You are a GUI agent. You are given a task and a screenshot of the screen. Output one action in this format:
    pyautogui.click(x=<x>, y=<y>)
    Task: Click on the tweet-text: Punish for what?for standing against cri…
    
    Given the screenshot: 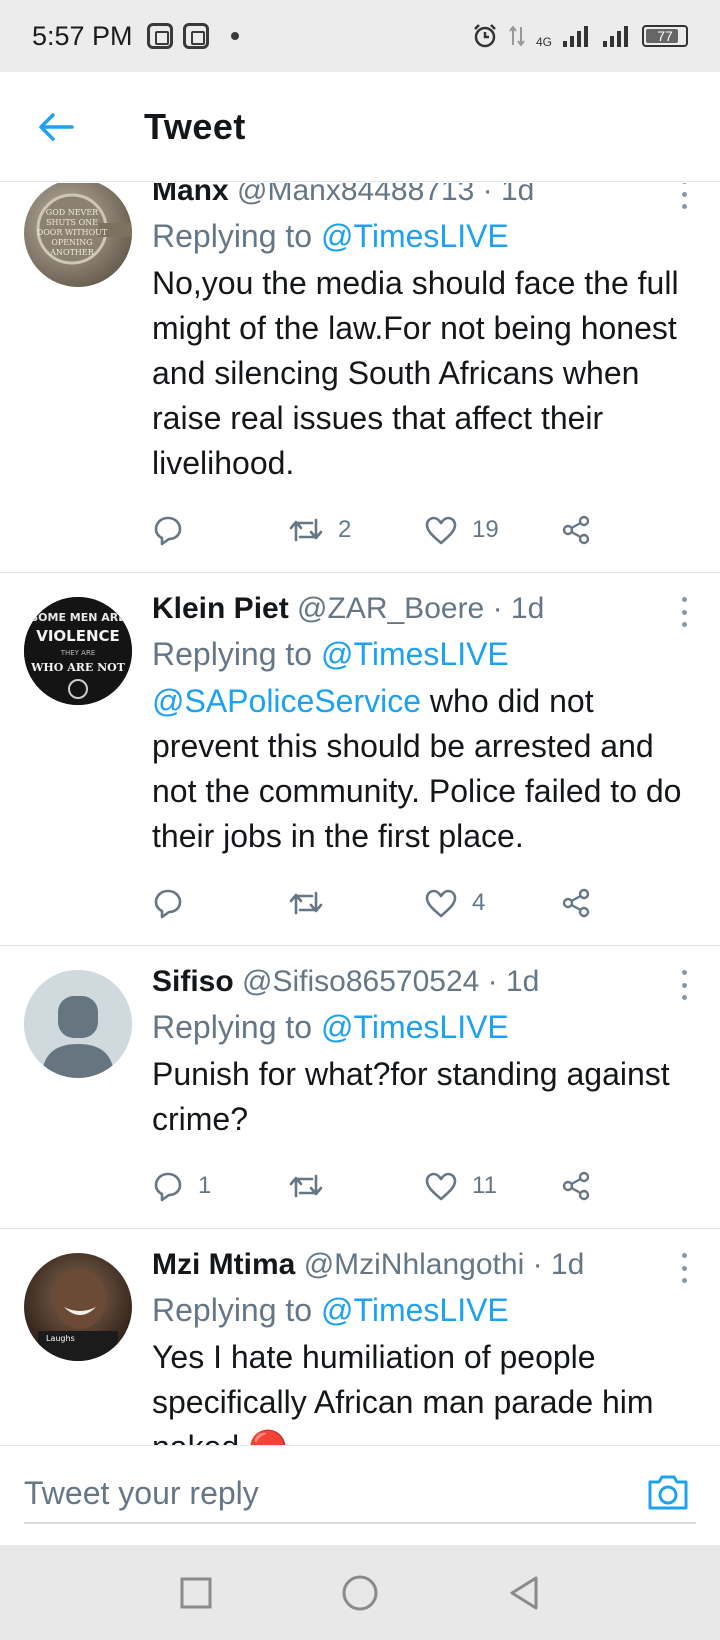 What is the action you would take?
    pyautogui.click(x=424, y=1097)
    